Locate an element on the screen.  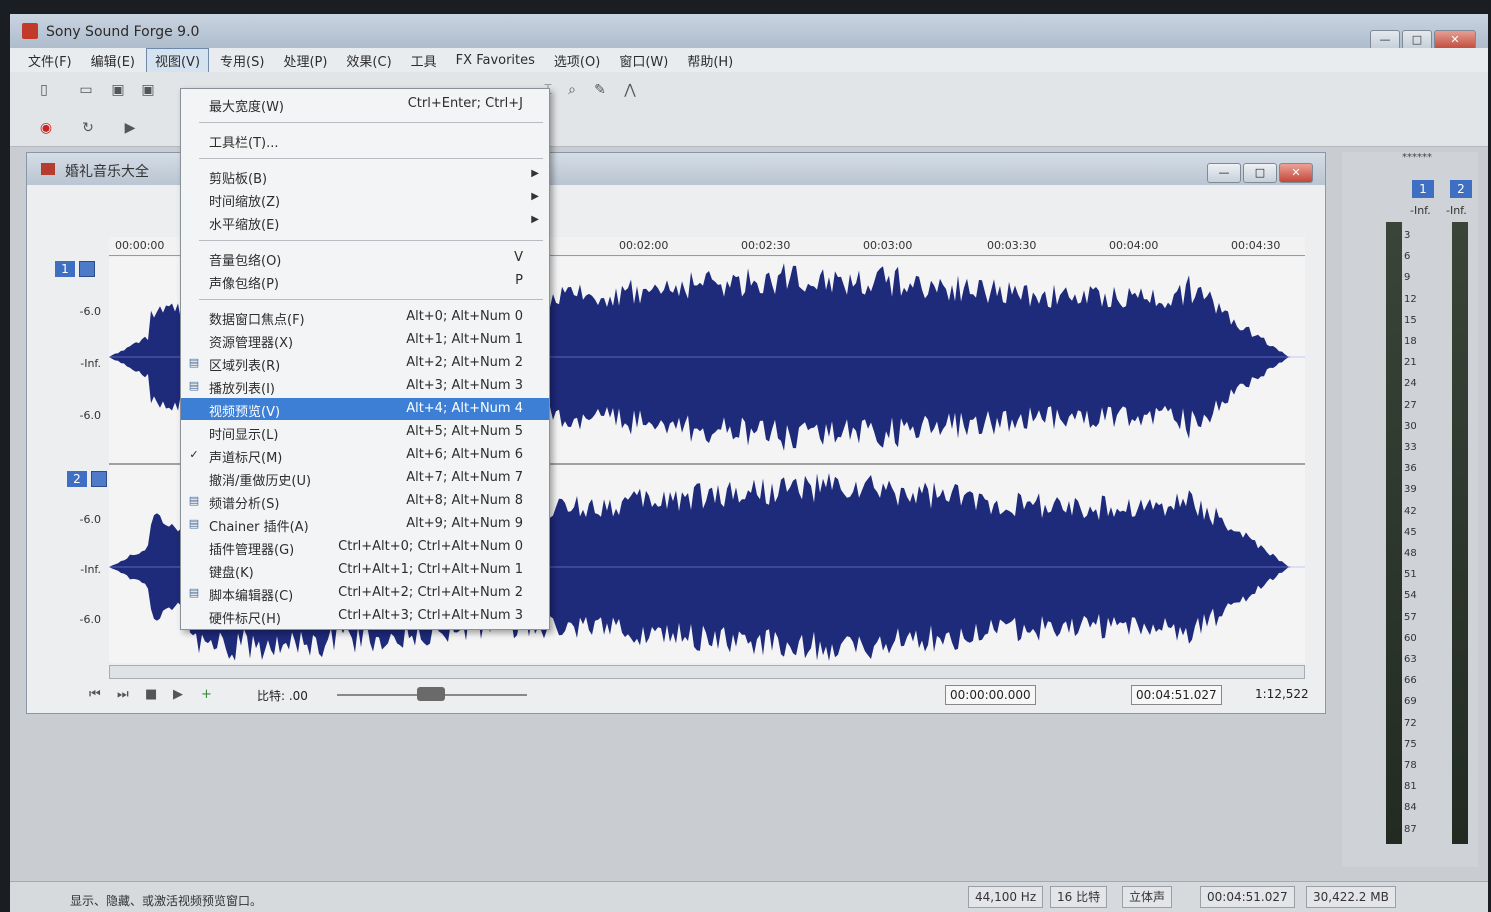
meter-scale-tick: 51 is located at coordinates (1410, 575).